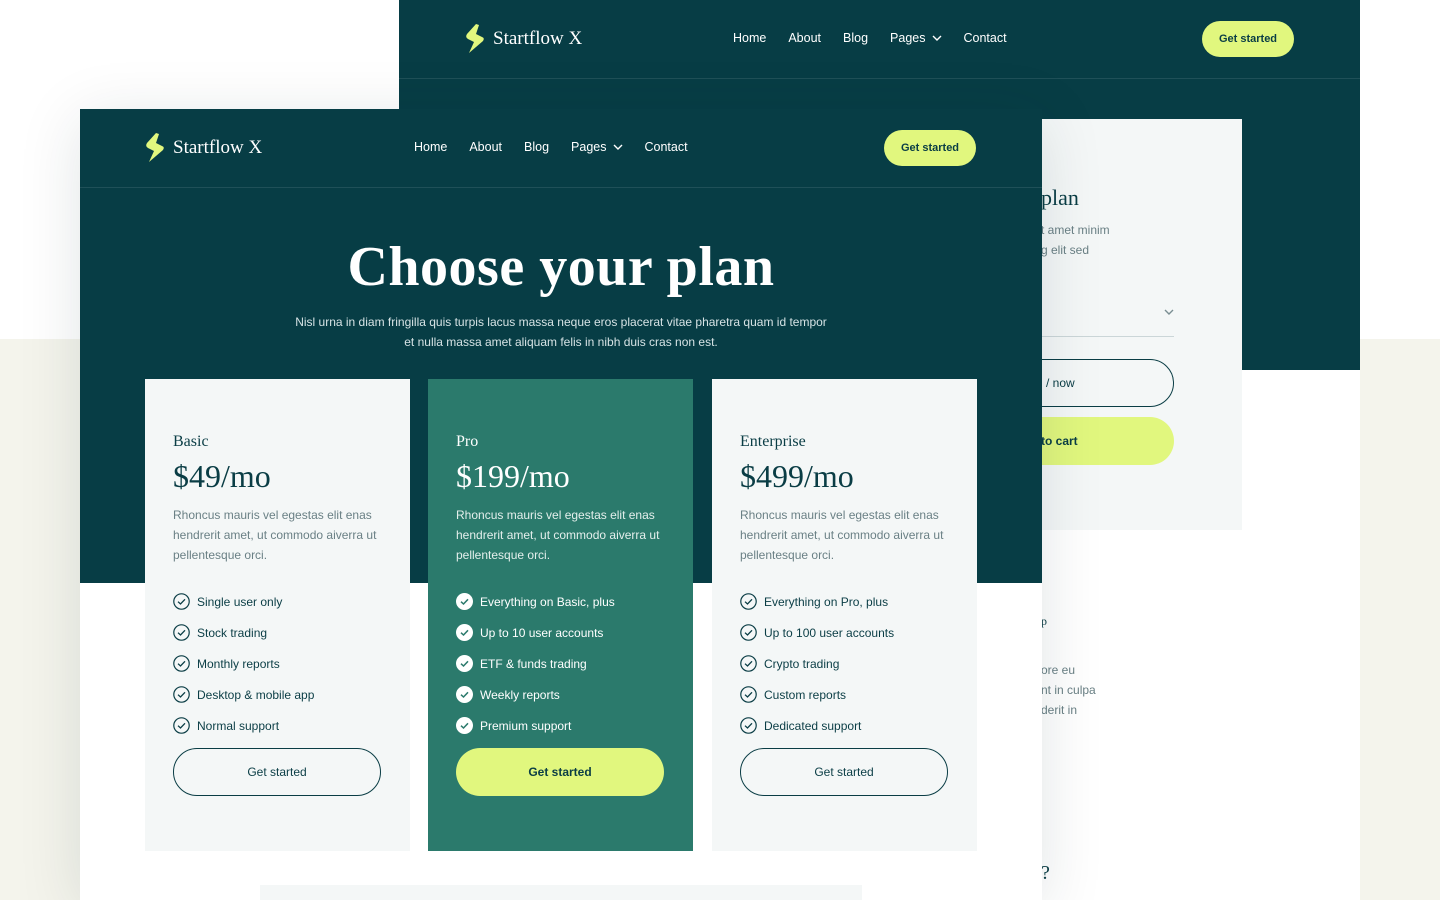  What do you see at coordinates (1248, 39) in the screenshot?
I see `back-get-started-button: Get started` at bounding box center [1248, 39].